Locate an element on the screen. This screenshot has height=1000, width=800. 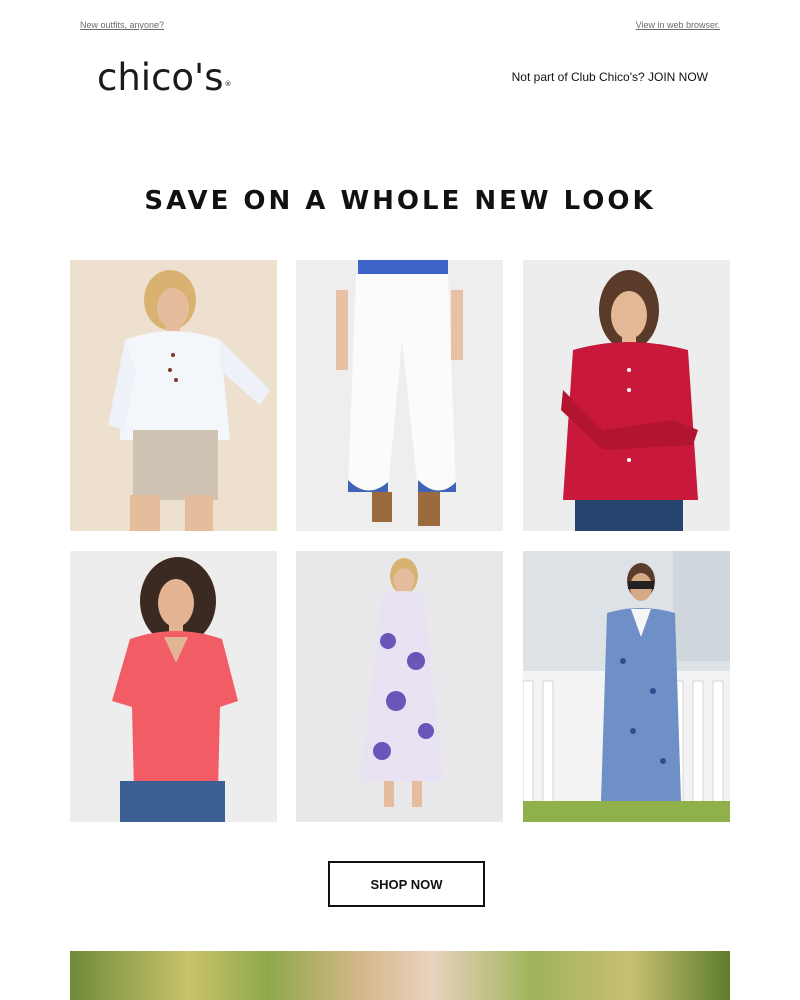
product-image-coral-tee is located at coordinates (173, 686).